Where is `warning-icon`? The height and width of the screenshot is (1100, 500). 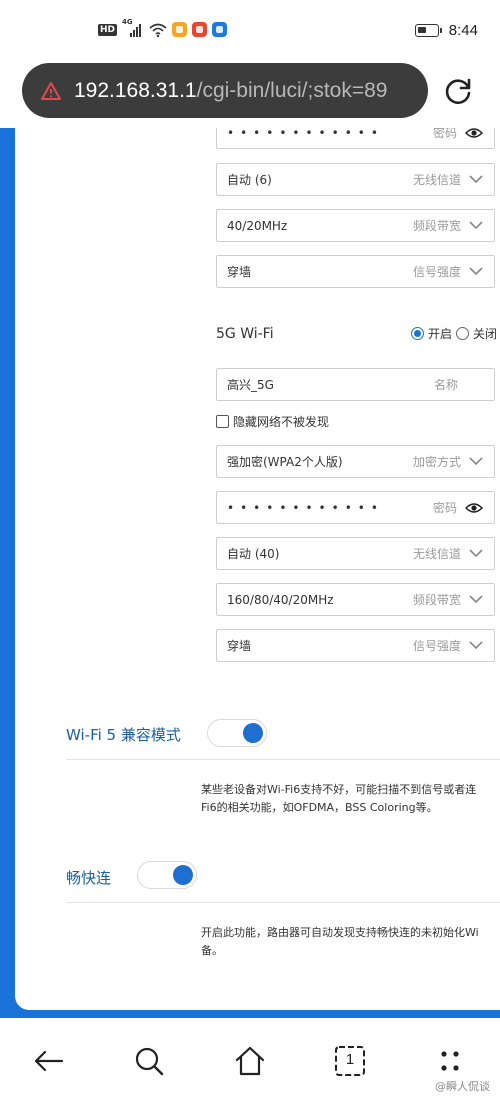
warning-icon is located at coordinates (51, 91).